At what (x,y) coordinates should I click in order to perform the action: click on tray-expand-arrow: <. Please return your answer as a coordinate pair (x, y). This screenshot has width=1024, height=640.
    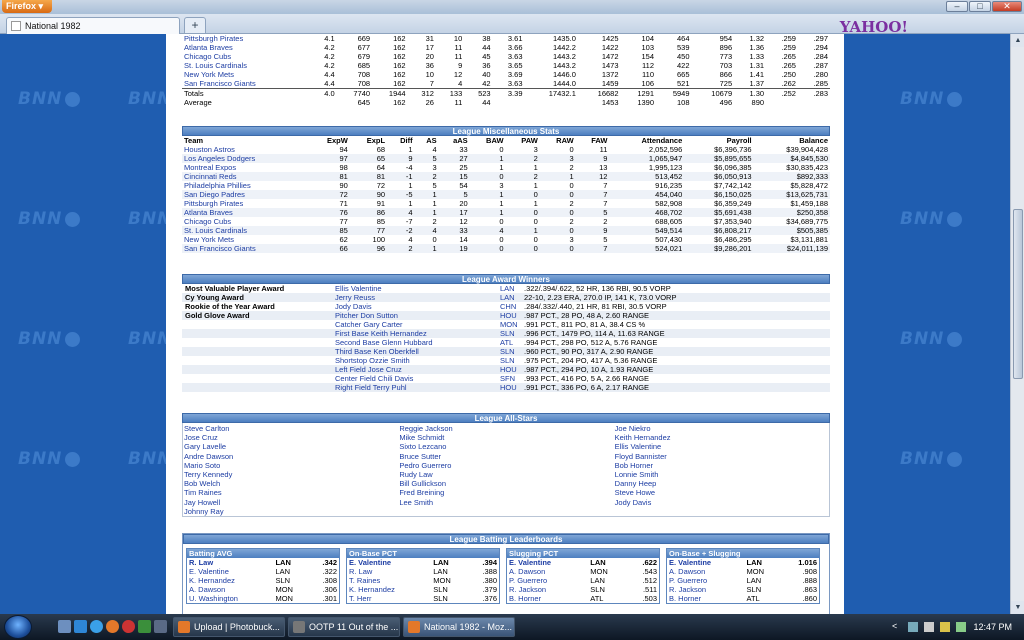
    Looking at the image, I should click on (894, 626).